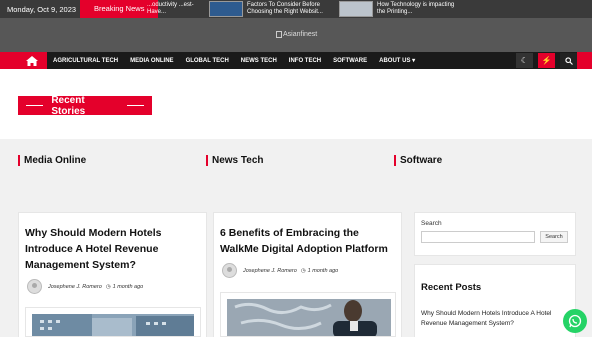 The height and width of the screenshot is (337, 592). Describe the element at coordinates (151, 61) in the screenshot. I see `nav-item-media-online: MEDIA ONLINE` at that location.